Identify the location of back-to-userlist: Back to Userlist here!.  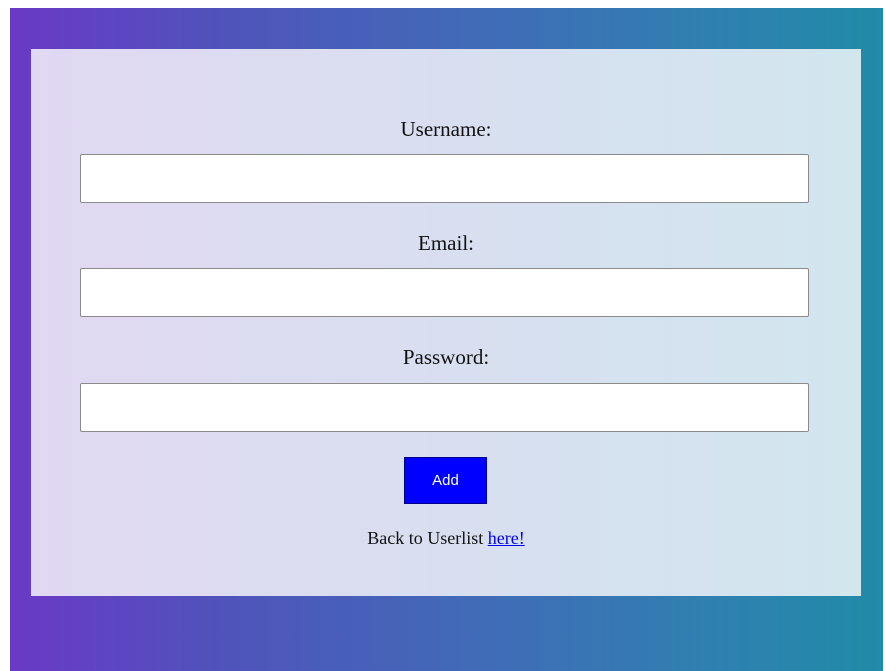
(446, 538).